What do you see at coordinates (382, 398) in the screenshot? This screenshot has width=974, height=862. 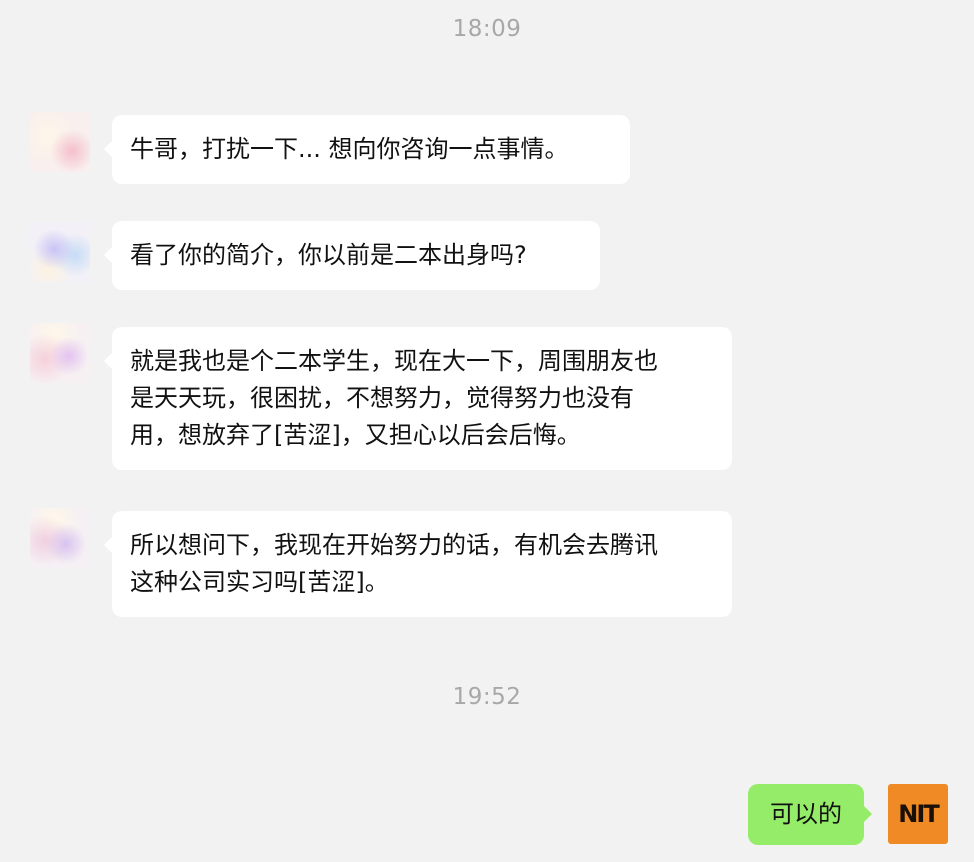 I see `message-text-line: 是天天玩，很困扰，不想努力，觉得努力也没有` at bounding box center [382, 398].